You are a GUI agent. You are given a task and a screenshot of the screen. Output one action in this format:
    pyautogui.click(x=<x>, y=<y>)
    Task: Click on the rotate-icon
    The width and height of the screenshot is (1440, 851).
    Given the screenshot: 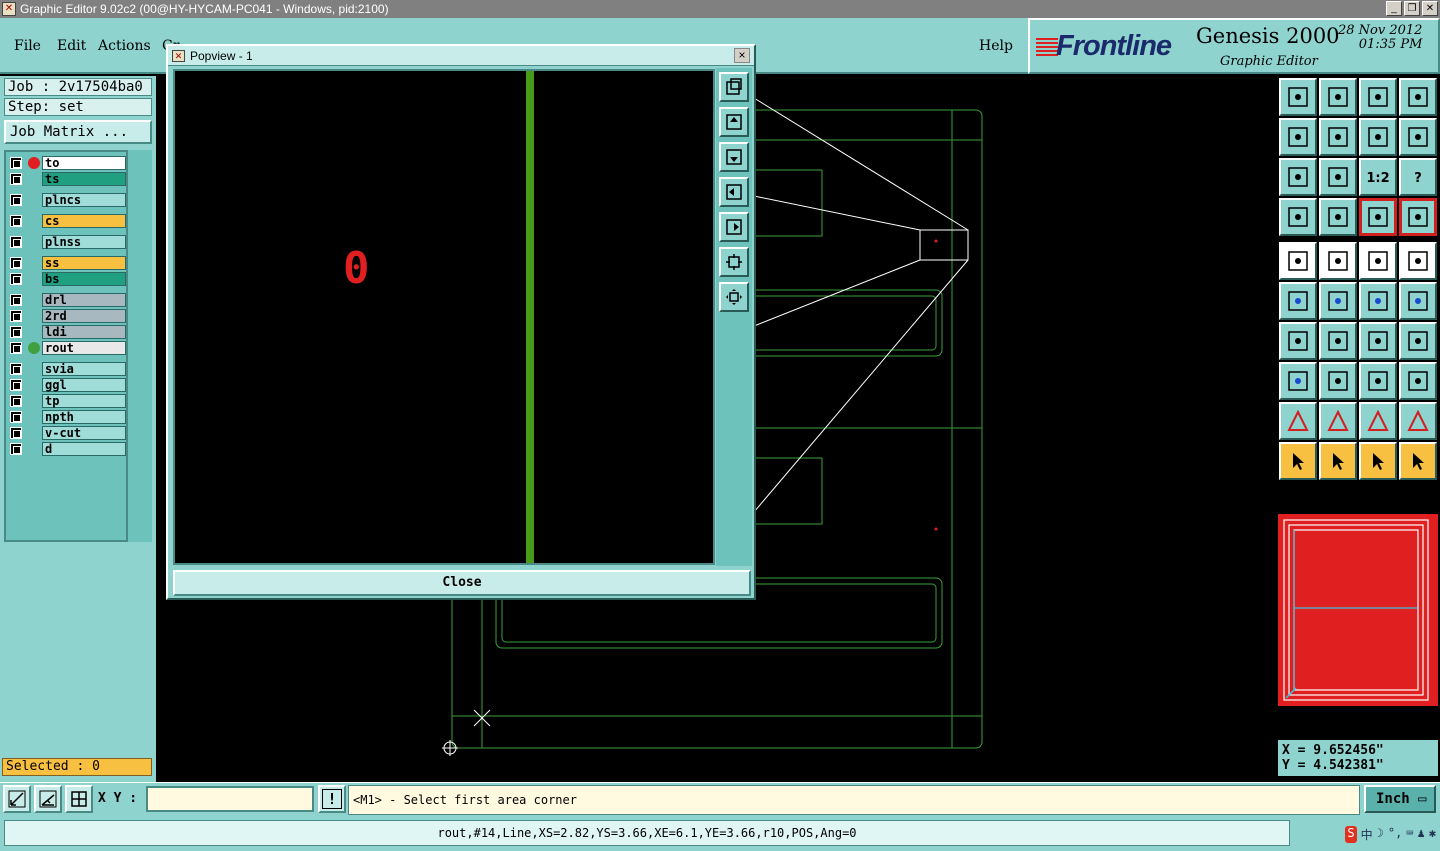 What is the action you would take?
    pyautogui.click(x=1378, y=137)
    